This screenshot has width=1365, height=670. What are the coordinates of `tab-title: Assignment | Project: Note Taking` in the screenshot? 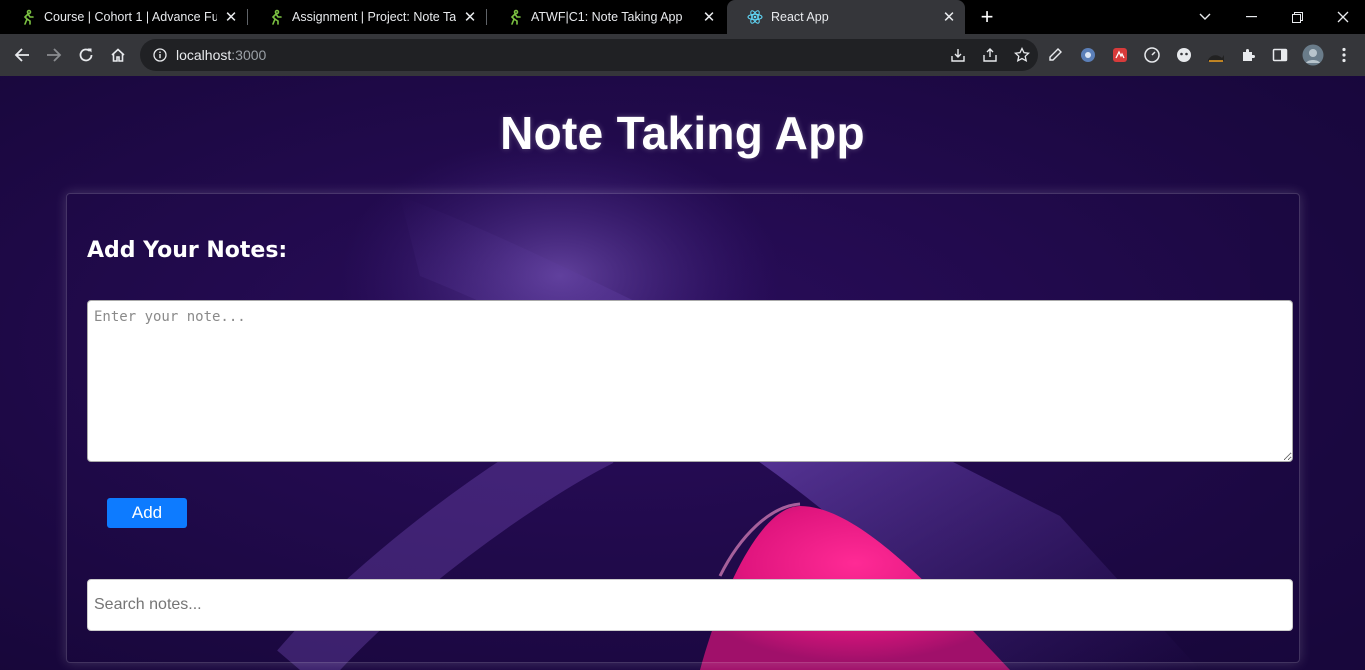 It's located at (374, 17).